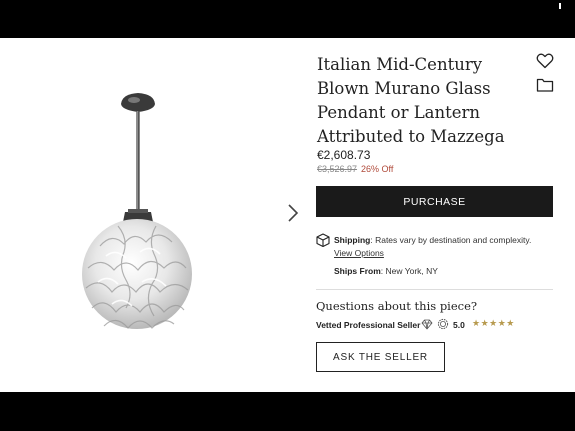 This screenshot has height=431, width=575. What do you see at coordinates (434, 289) in the screenshot?
I see `divider` at bounding box center [434, 289].